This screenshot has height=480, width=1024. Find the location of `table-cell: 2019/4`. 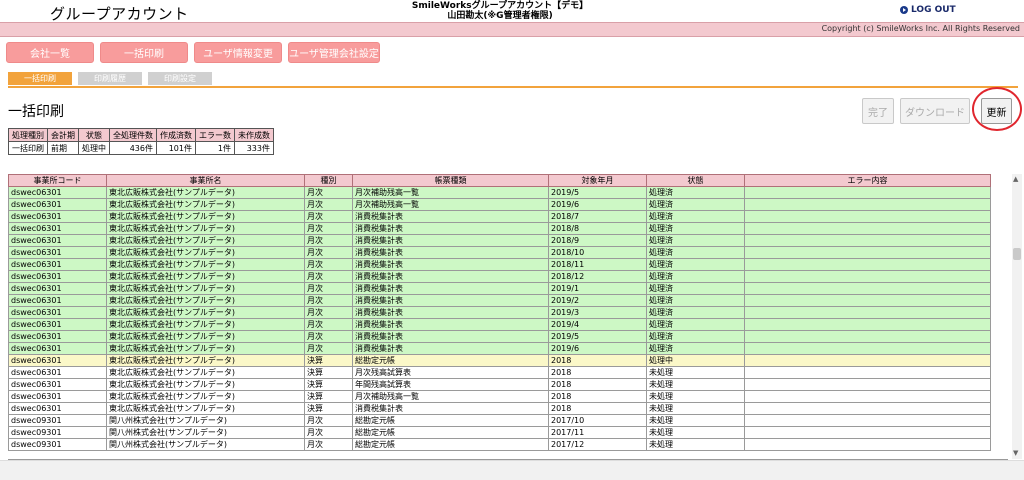

table-cell: 2019/4 is located at coordinates (597, 324).